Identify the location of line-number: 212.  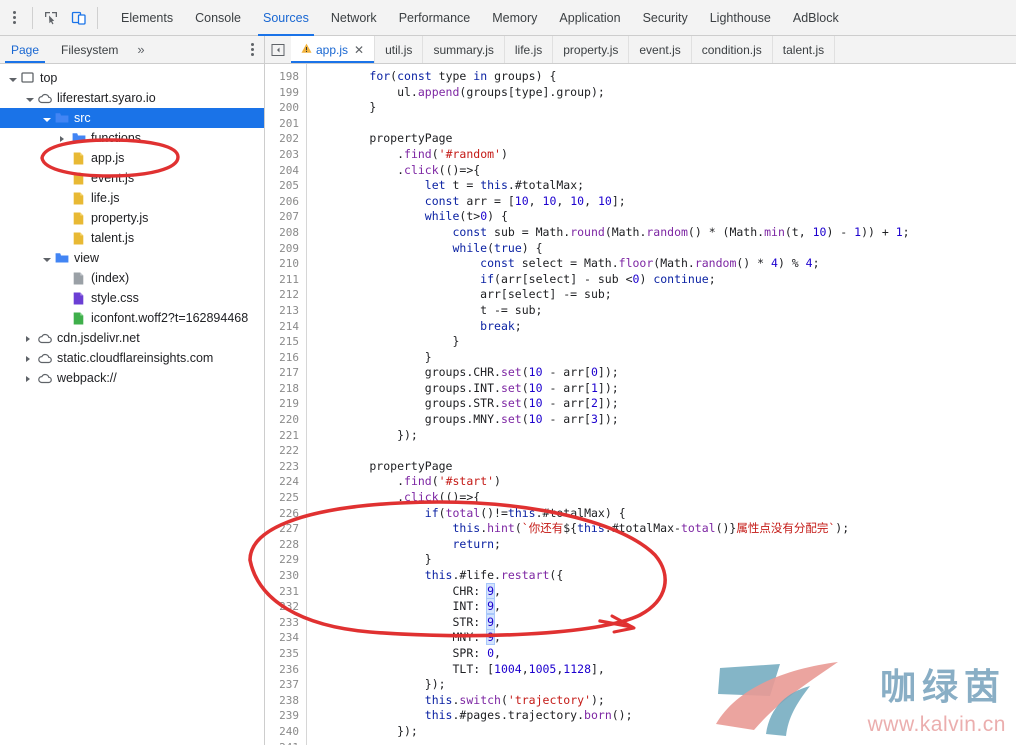
(282, 295).